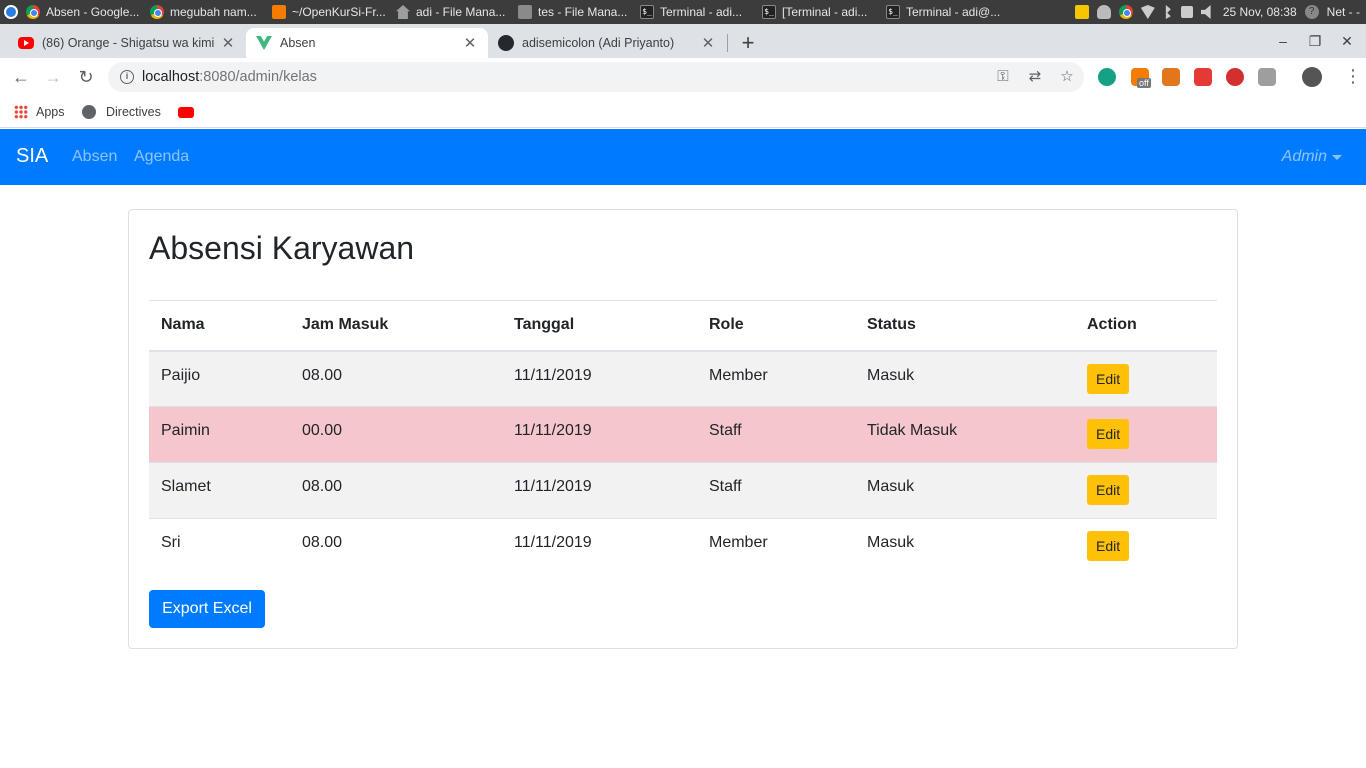 The height and width of the screenshot is (768, 1366). What do you see at coordinates (161, 157) in the screenshot?
I see `nav-link-agenda: Agenda` at bounding box center [161, 157].